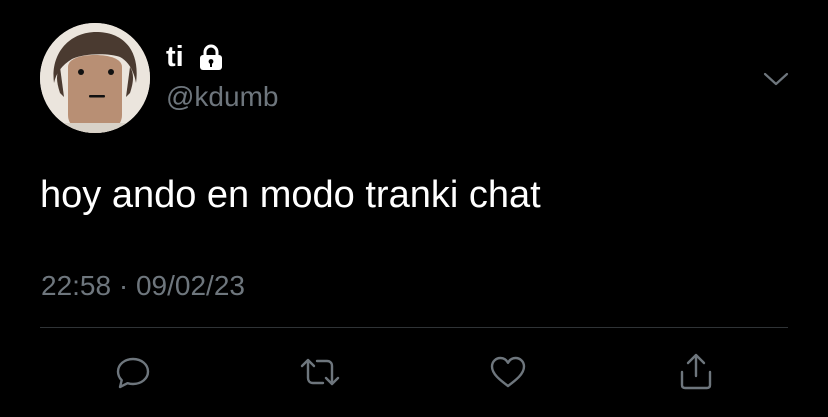 This screenshot has width=828, height=417. I want to click on avatar-image, so click(95, 78).